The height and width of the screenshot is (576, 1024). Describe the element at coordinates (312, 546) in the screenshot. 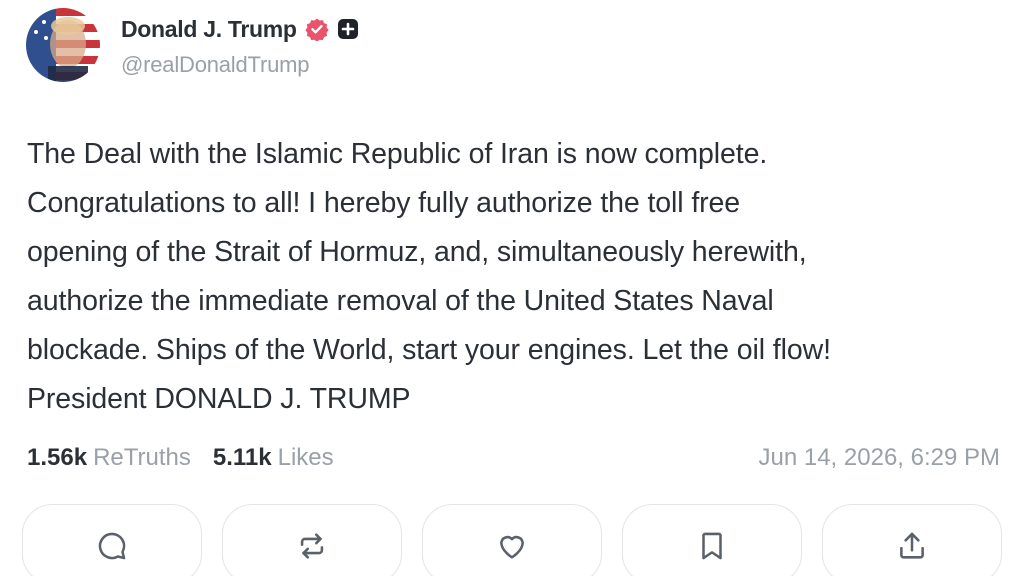

I see `repost-icon` at that location.